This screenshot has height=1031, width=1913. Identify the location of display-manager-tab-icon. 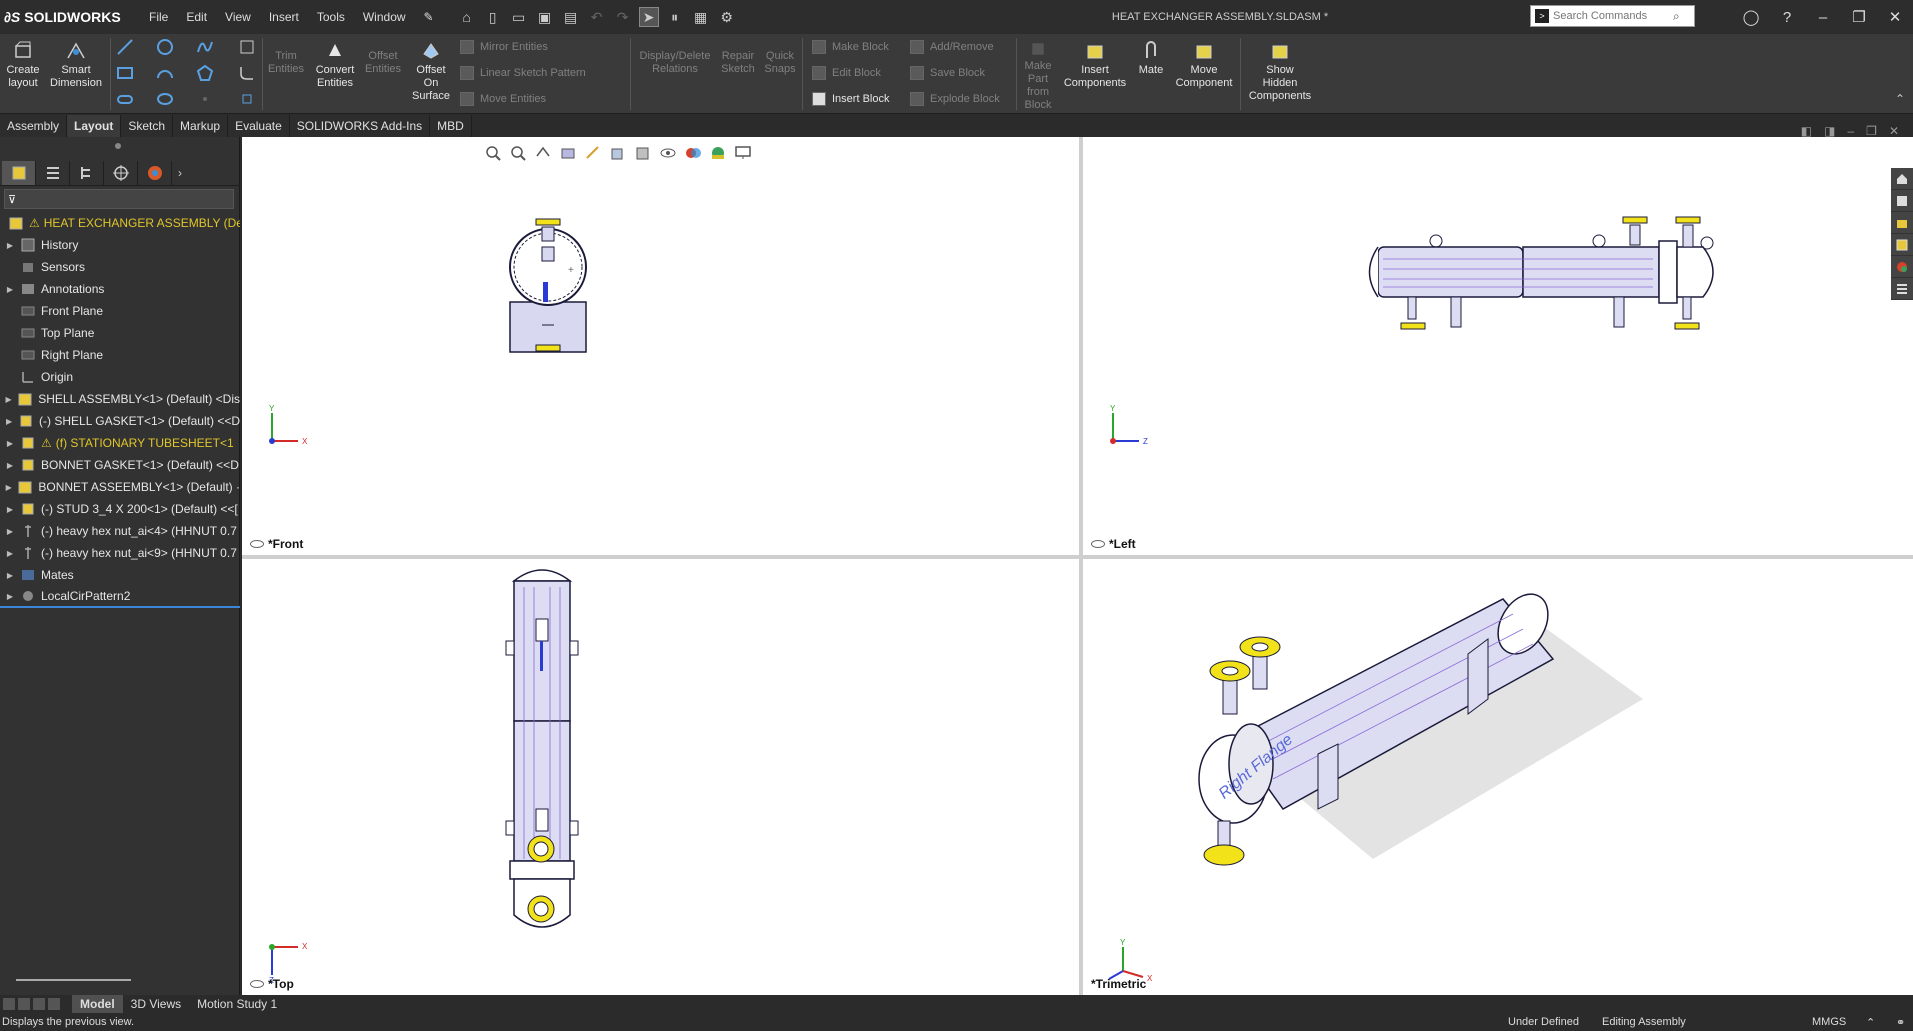
(155, 172).